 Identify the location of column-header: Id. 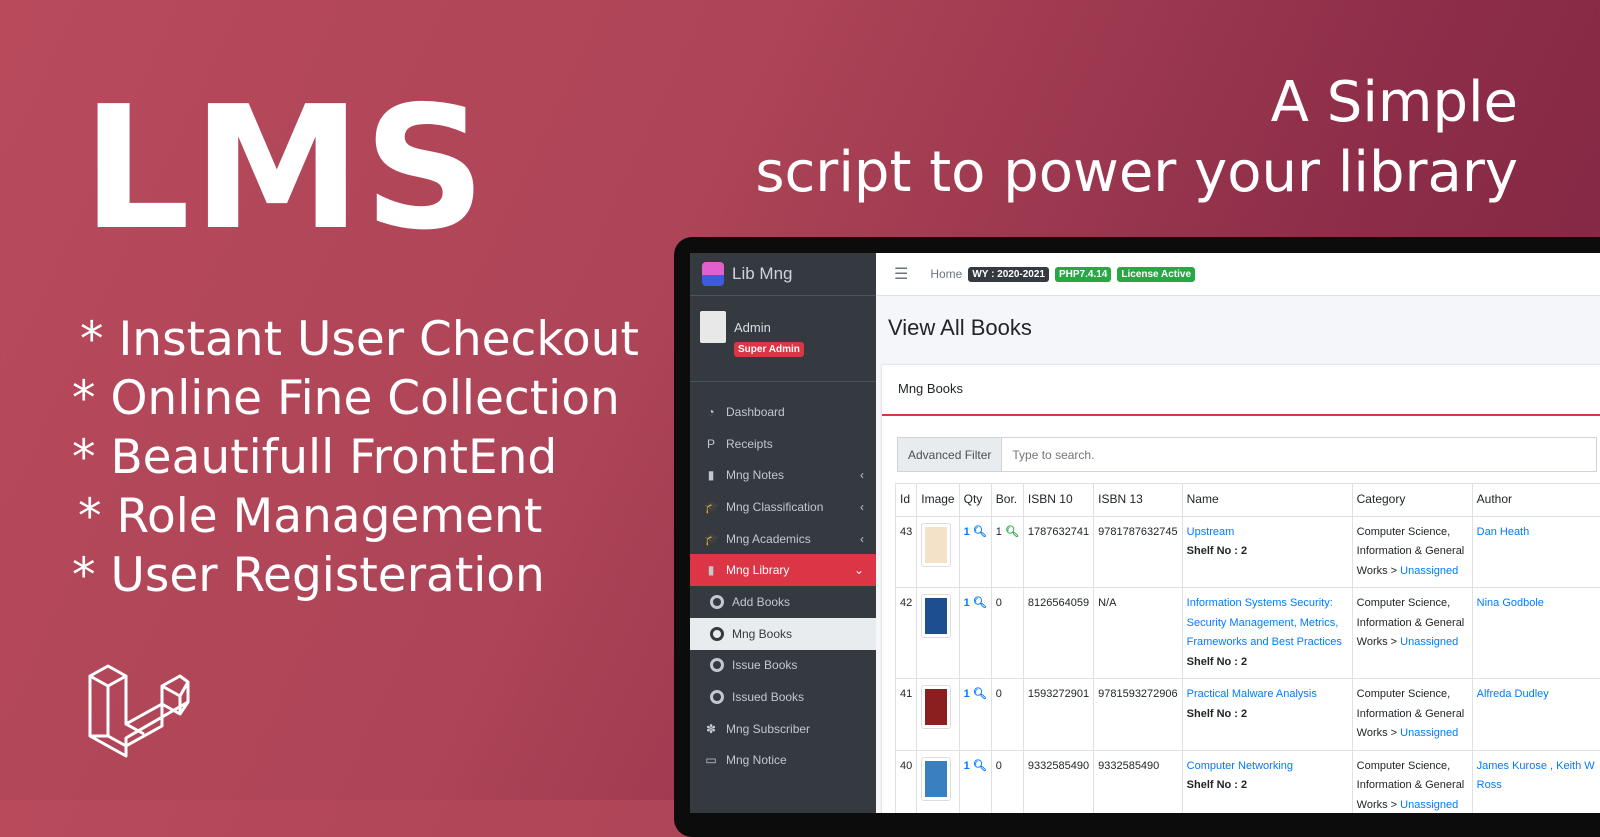
(906, 500).